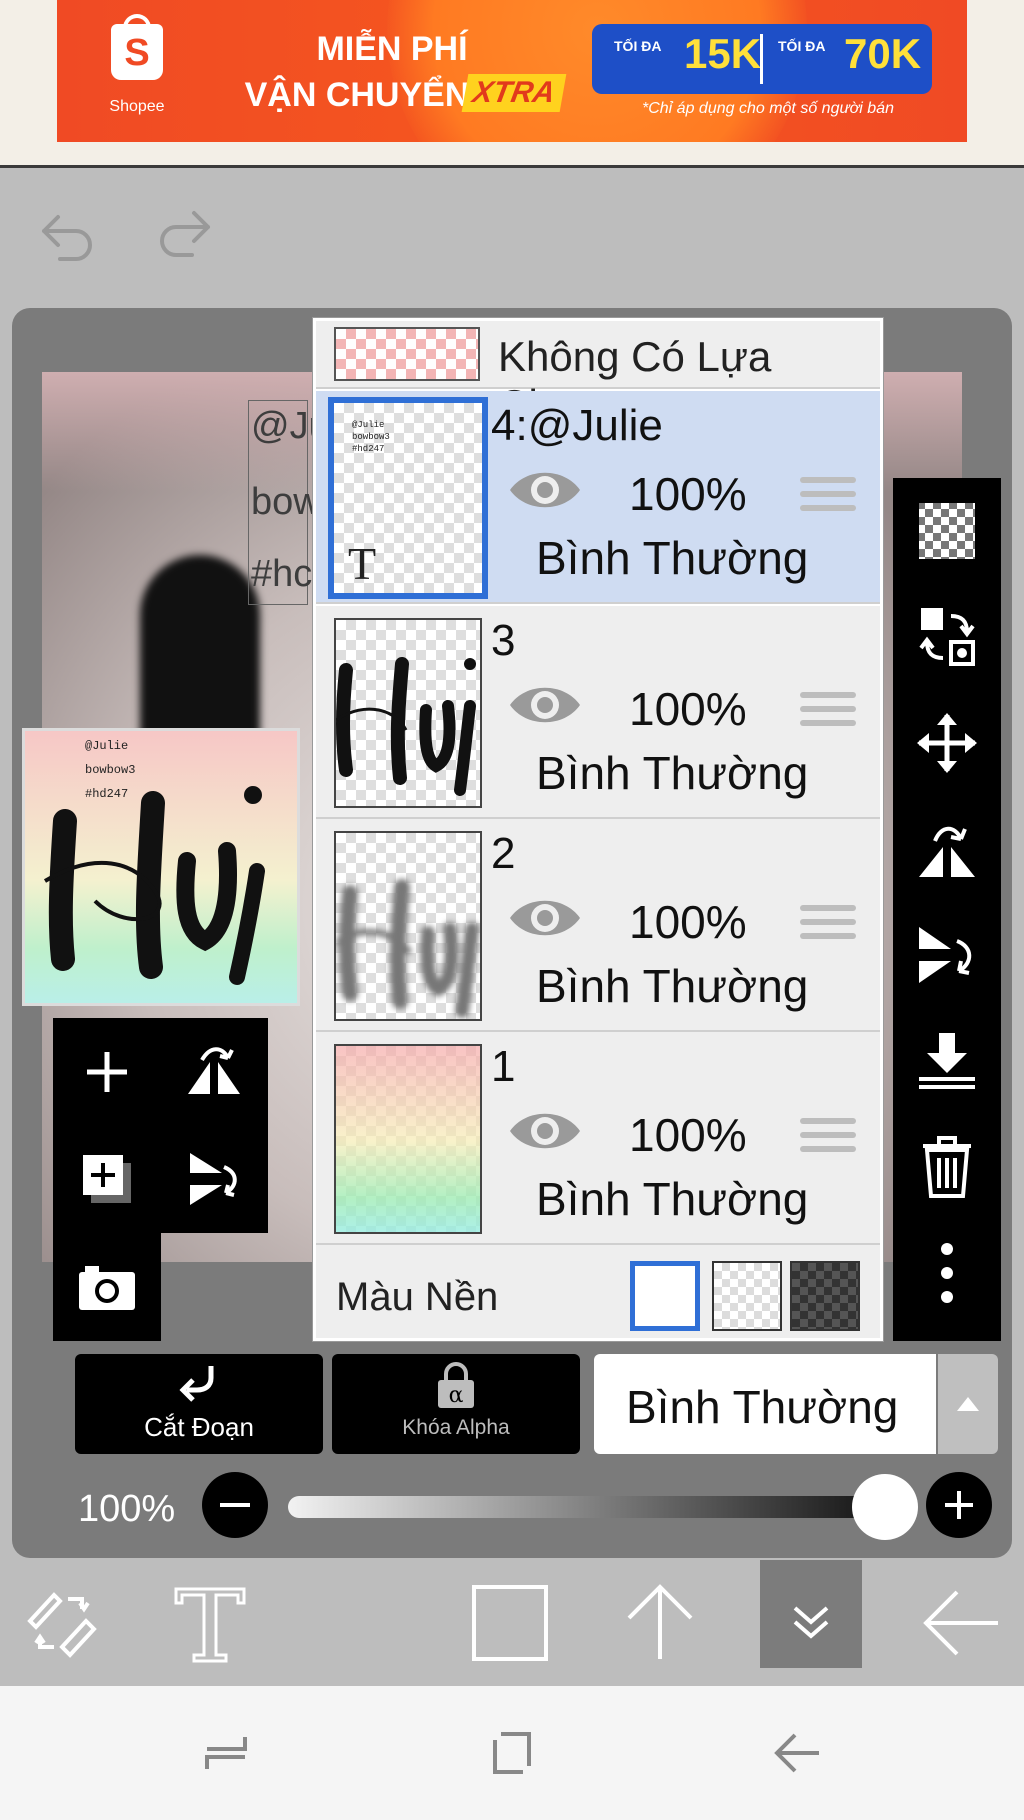 Image resolution: width=1024 pixels, height=1820 pixels. I want to click on nav-recent-apps-button, so click(226, 1753).